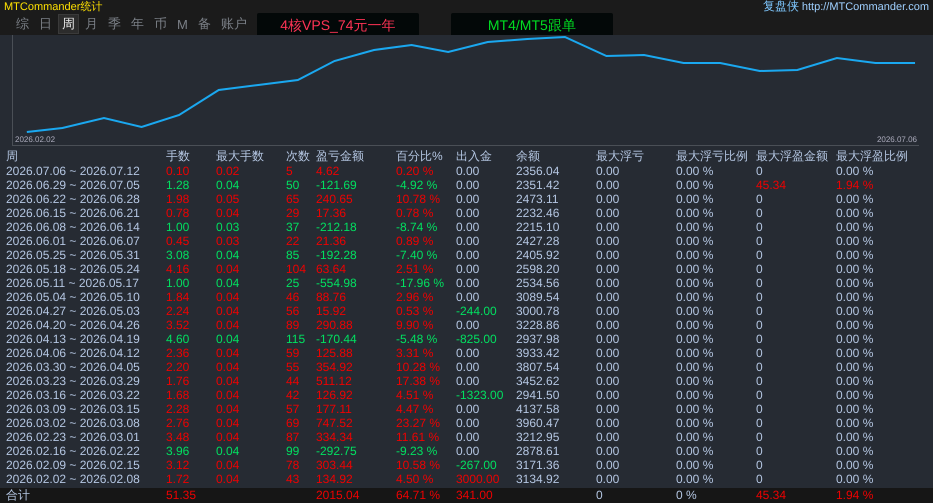  Describe the element at coordinates (415, 311) in the screenshot. I see `table-cell-text: 0.53 %` at that location.